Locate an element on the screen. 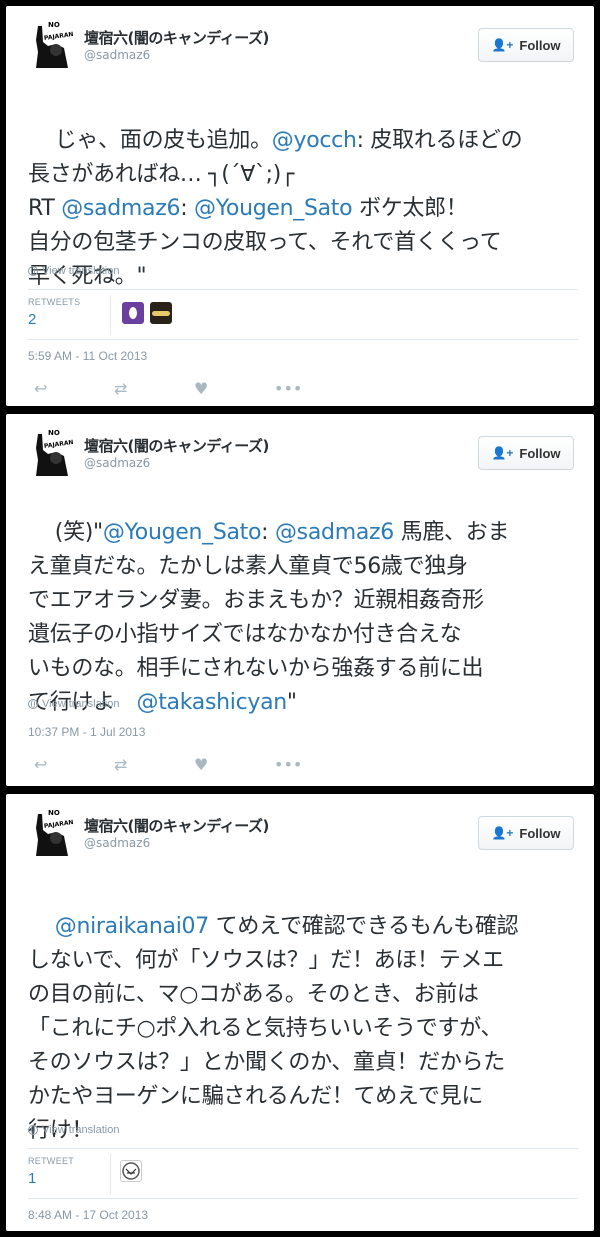 The width and height of the screenshot is (600, 1237). mention-link: @takashicyan is located at coordinates (212, 702).